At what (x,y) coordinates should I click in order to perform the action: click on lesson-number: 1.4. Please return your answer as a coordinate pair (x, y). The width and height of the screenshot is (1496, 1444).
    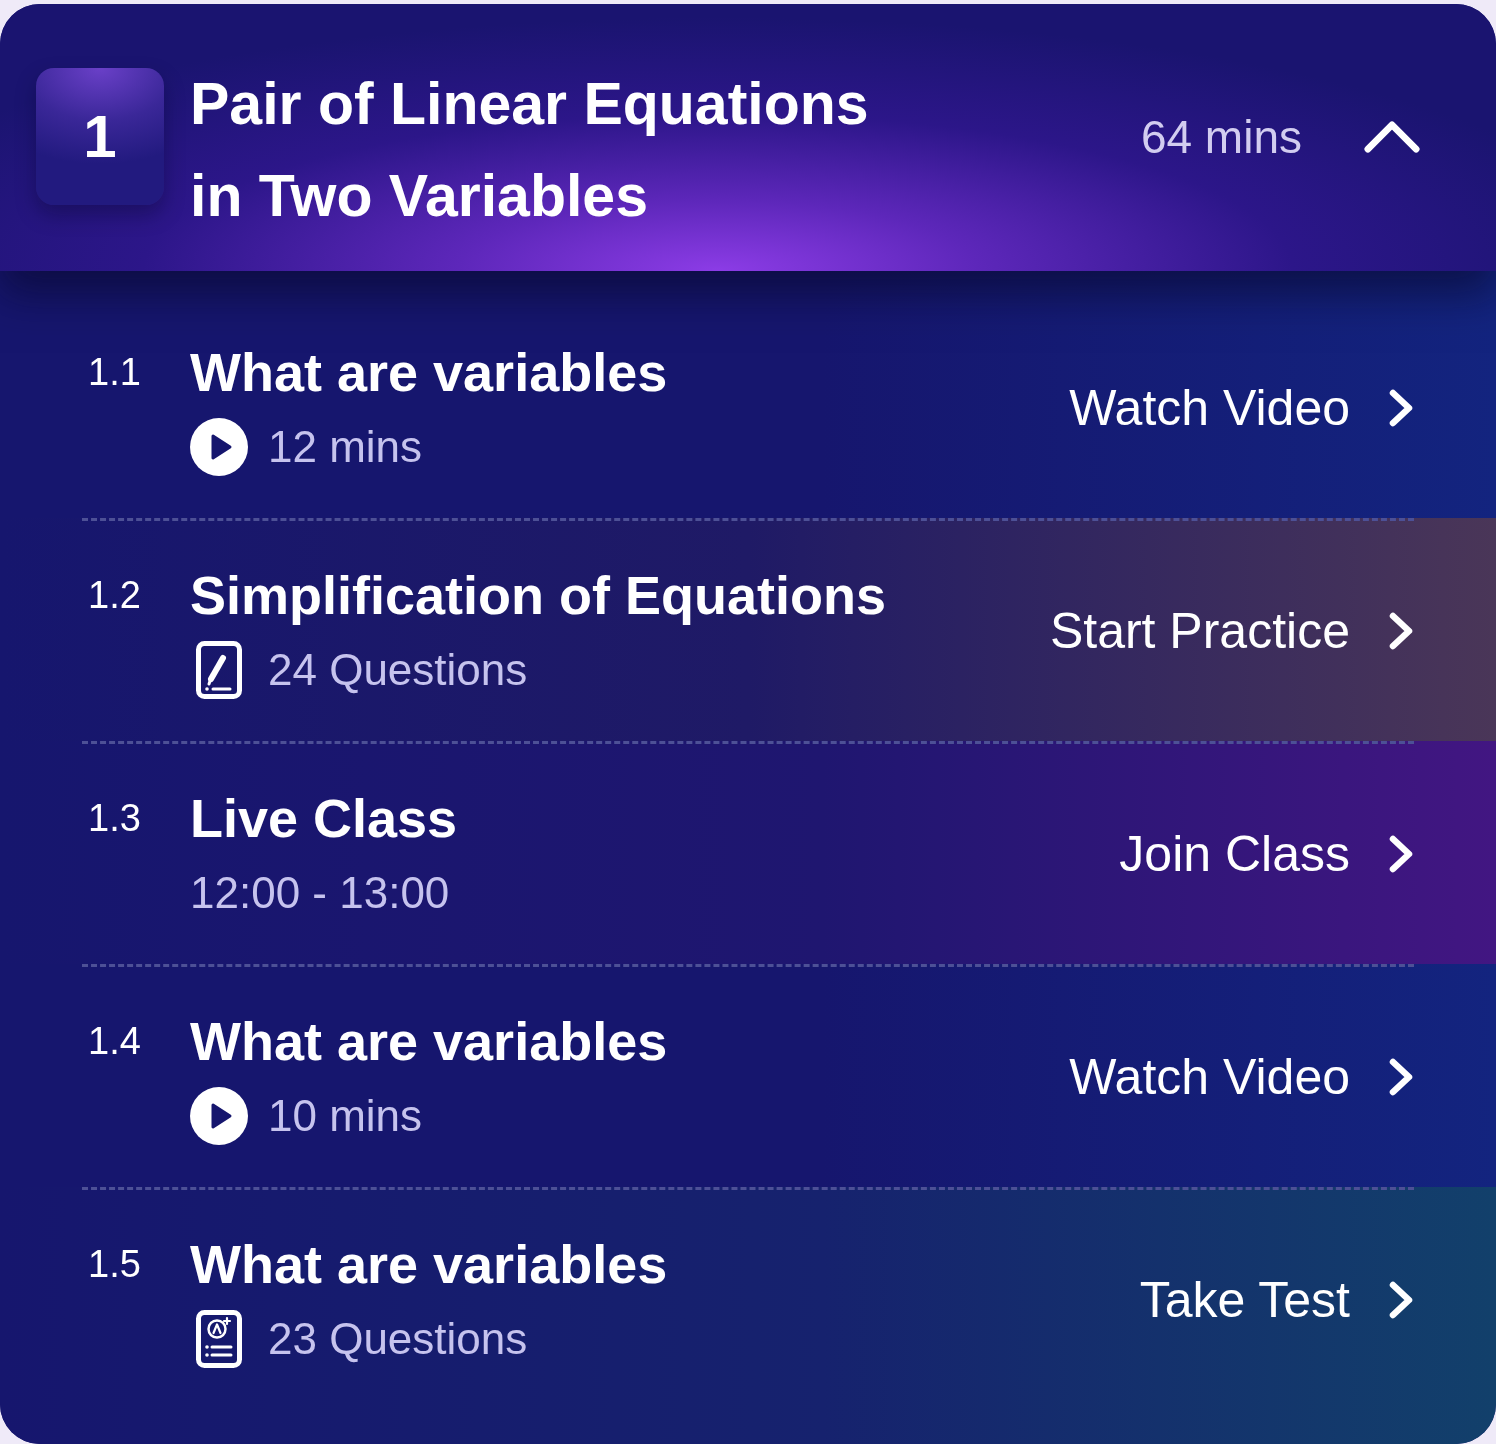
    Looking at the image, I should click on (115, 1041).